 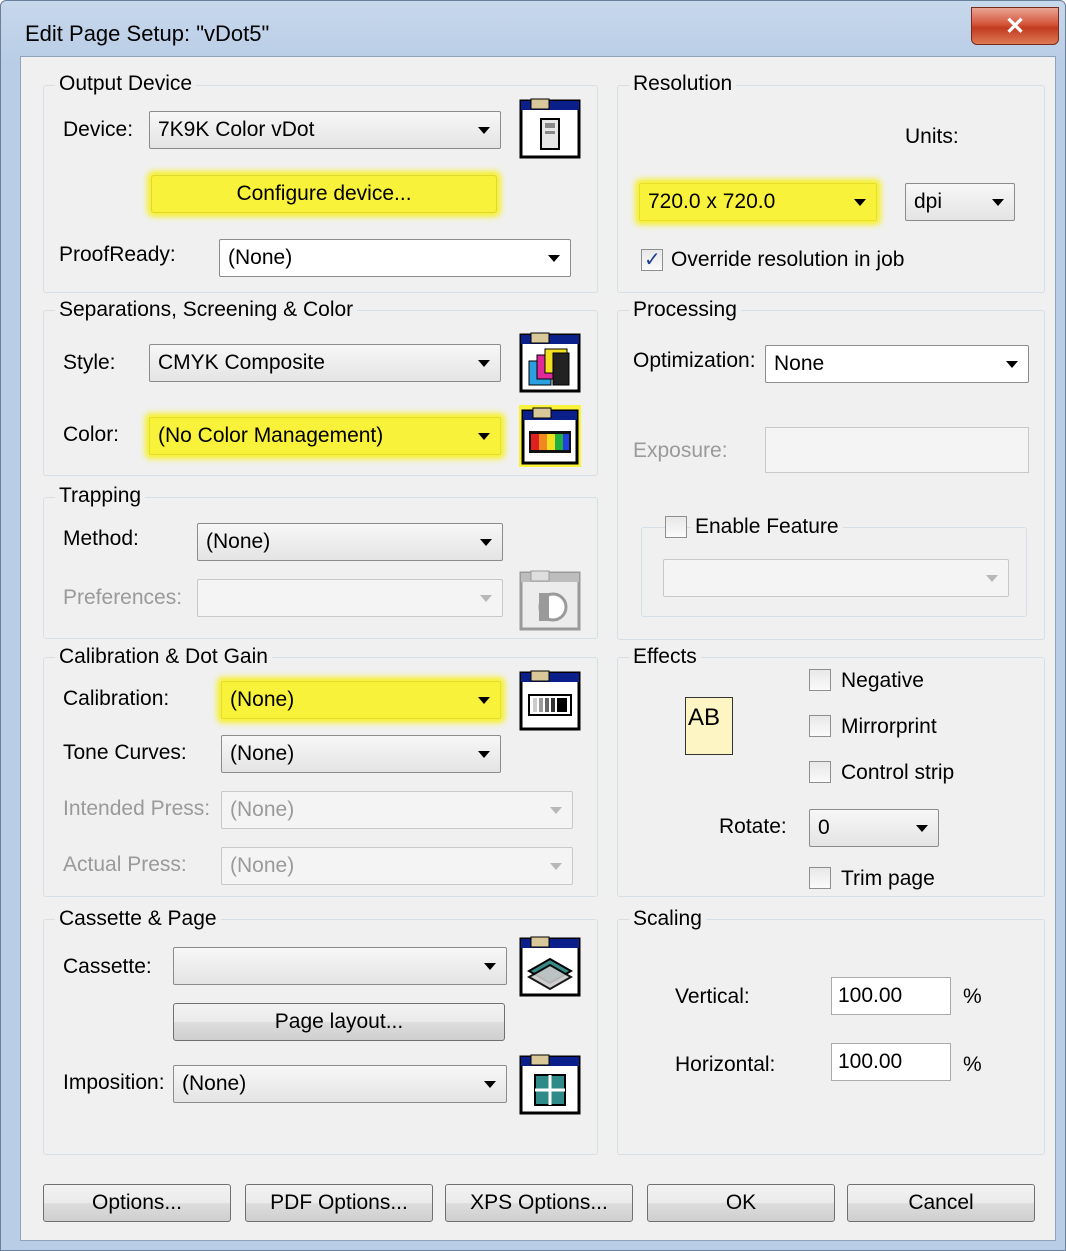 What do you see at coordinates (712, 996) in the screenshot?
I see `vertical-label: Vertical:` at bounding box center [712, 996].